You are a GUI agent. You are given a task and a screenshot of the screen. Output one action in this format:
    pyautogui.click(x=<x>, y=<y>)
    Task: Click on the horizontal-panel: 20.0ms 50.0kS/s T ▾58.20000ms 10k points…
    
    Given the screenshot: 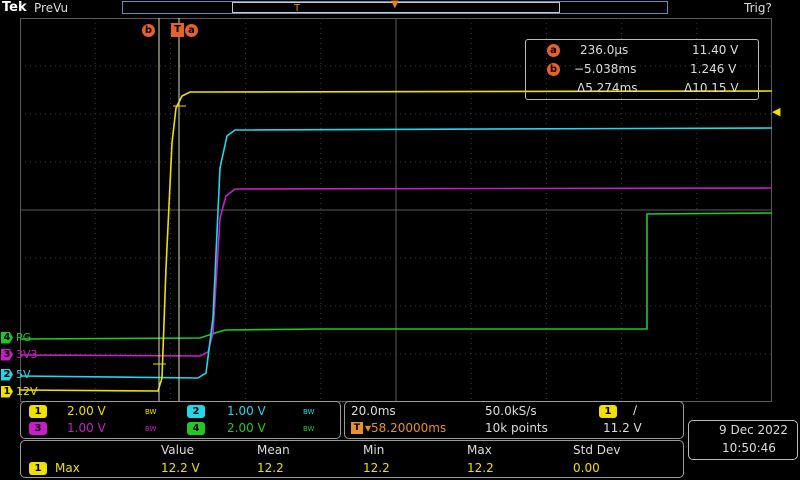 What is the action you would take?
    pyautogui.click(x=514, y=420)
    